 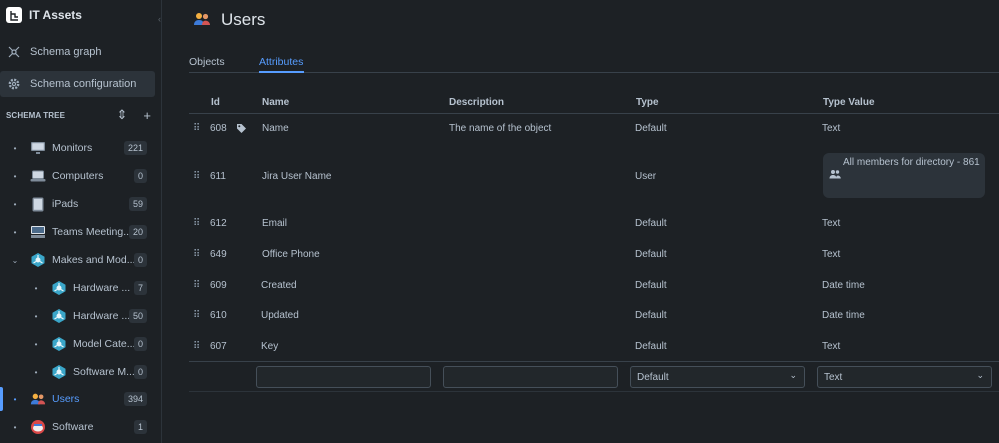 I want to click on cell-name: Updated, so click(x=280, y=315).